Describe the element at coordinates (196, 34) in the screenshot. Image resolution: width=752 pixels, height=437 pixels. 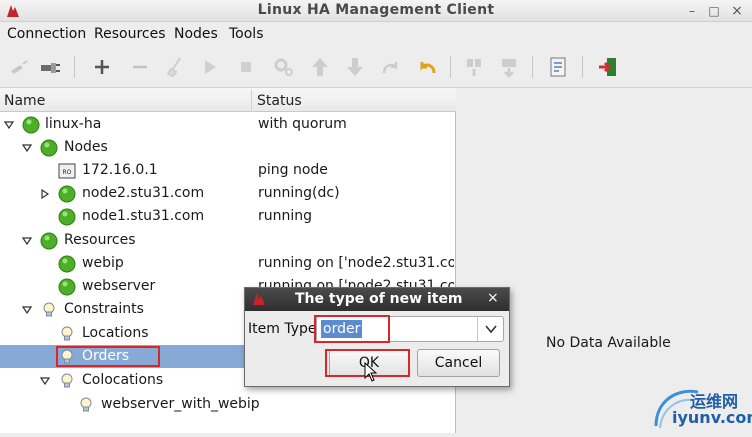
I see `menu-nodes: Nodes` at that location.